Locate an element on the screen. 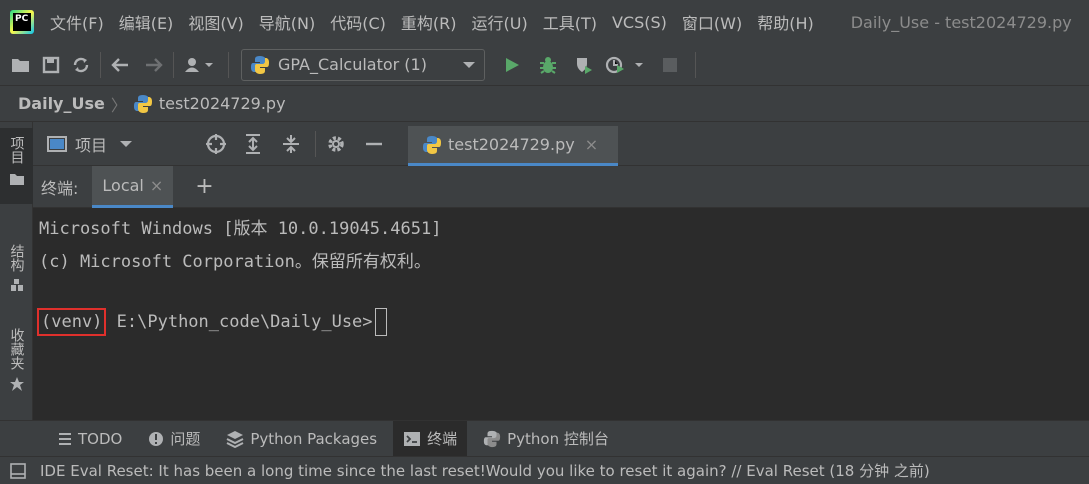 Image resolution: width=1089 pixels, height=484 pixels. terminal-title: 终端: is located at coordinates (60, 188).